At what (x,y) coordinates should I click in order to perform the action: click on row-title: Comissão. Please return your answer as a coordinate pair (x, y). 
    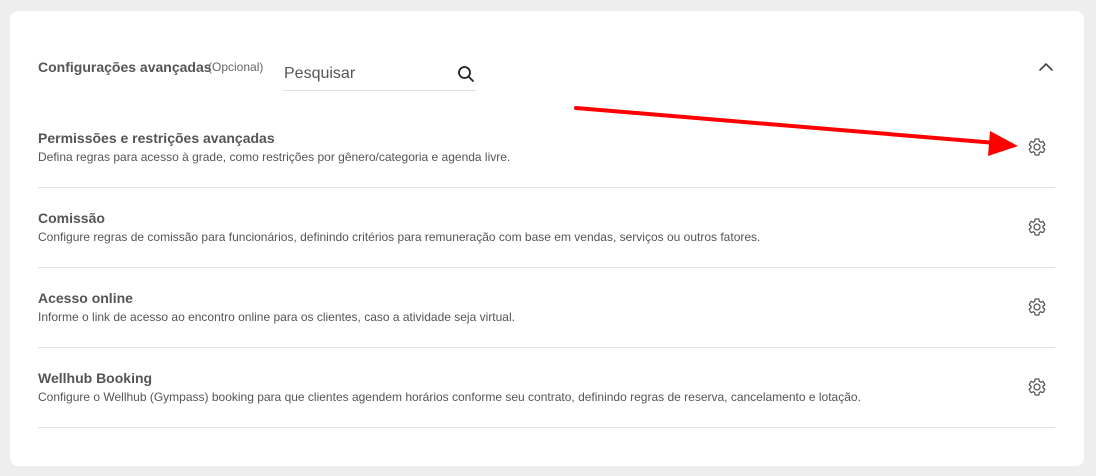
    Looking at the image, I should click on (71, 218).